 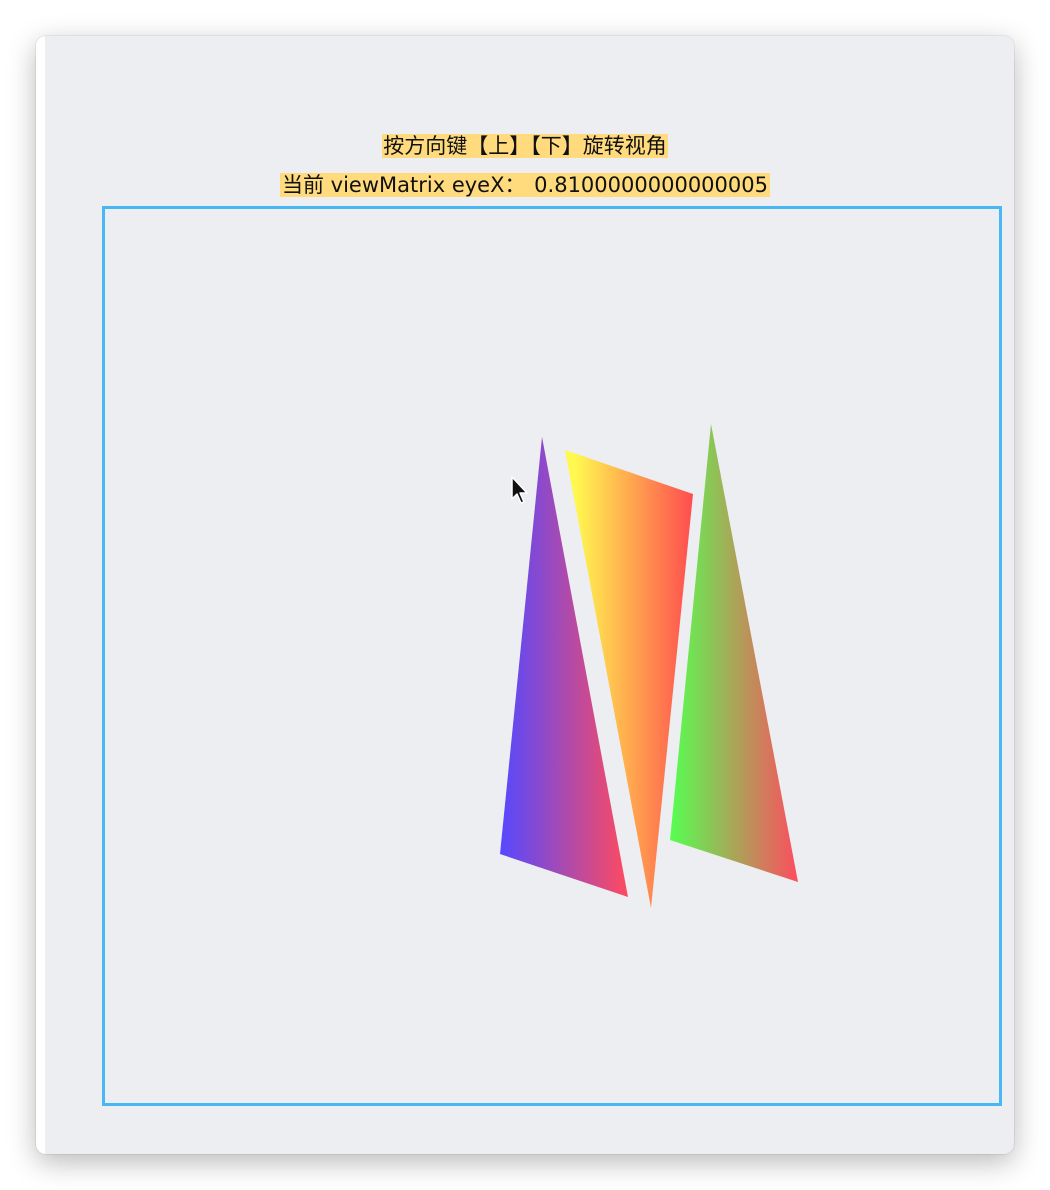 I want to click on eye-readout-text: 当前 viewMatrix eyeX： 0.8100000000000005, so click(x=525, y=185).